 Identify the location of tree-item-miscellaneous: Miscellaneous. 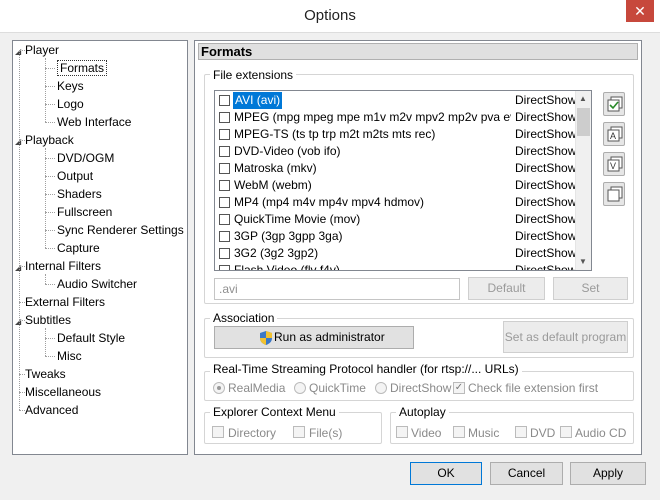
(63, 392).